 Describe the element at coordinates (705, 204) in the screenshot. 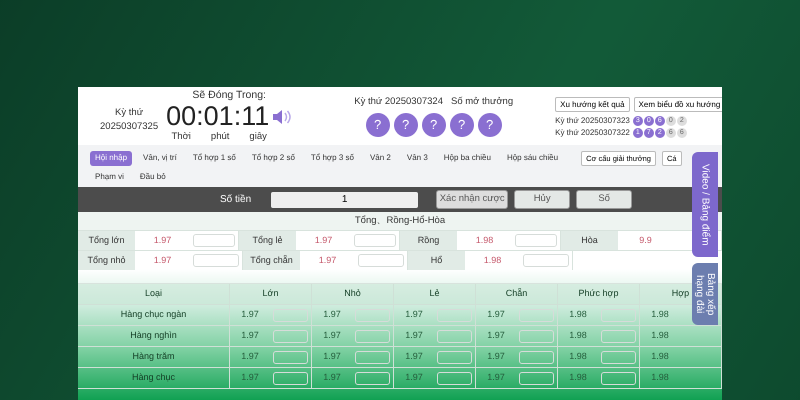

I see `side-tab: Video / Bảng điểm` at that location.